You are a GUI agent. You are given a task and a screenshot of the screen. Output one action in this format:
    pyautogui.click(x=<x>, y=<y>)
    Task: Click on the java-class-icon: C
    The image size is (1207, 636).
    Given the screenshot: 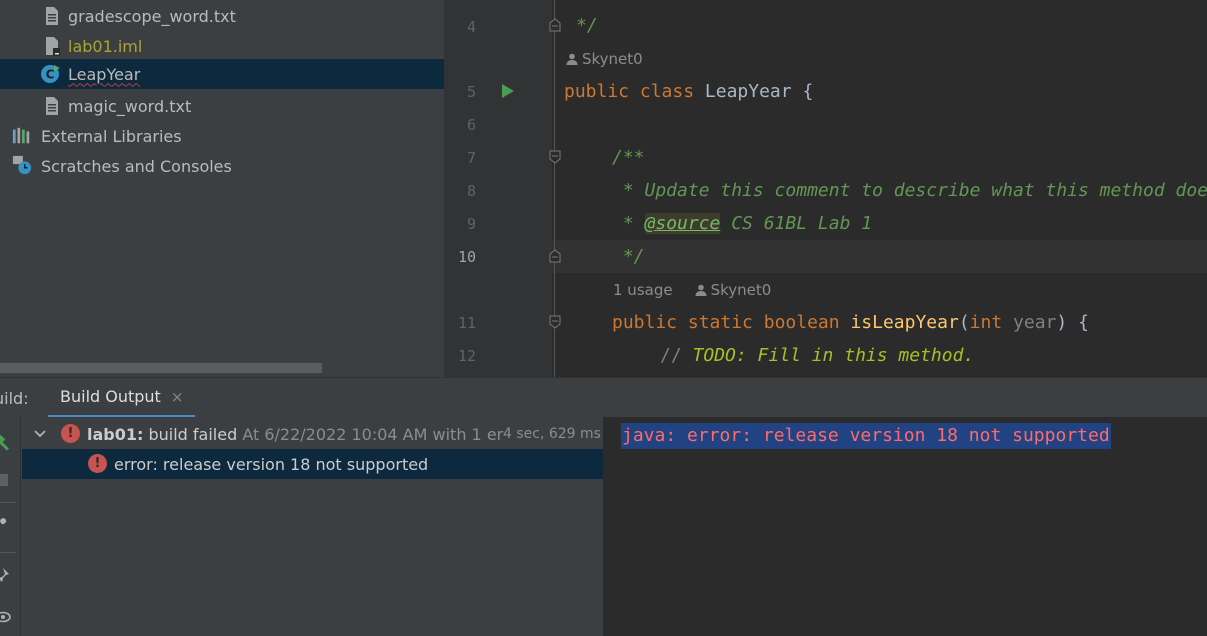 What is the action you would take?
    pyautogui.click(x=50, y=74)
    